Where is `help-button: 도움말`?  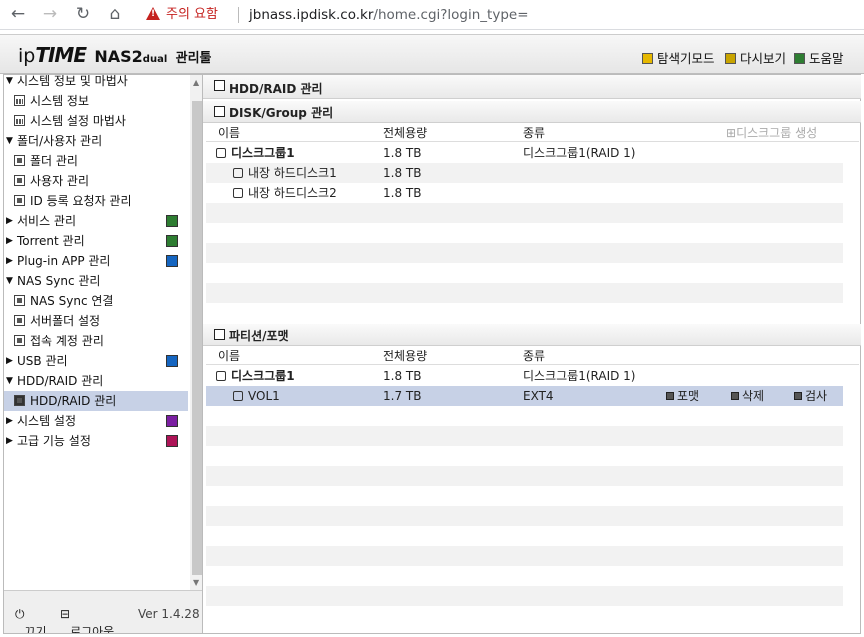 help-button: 도움말 is located at coordinates (819, 57).